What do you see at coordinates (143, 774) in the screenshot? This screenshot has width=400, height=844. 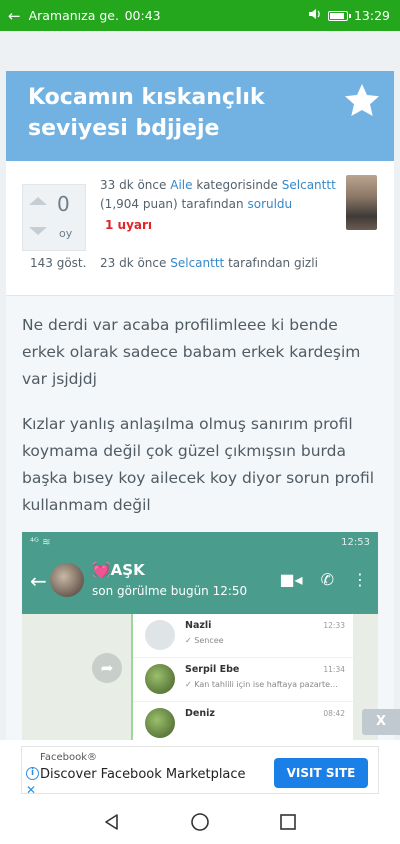 I see `ad-title: Discover Facebook Marketplace` at bounding box center [143, 774].